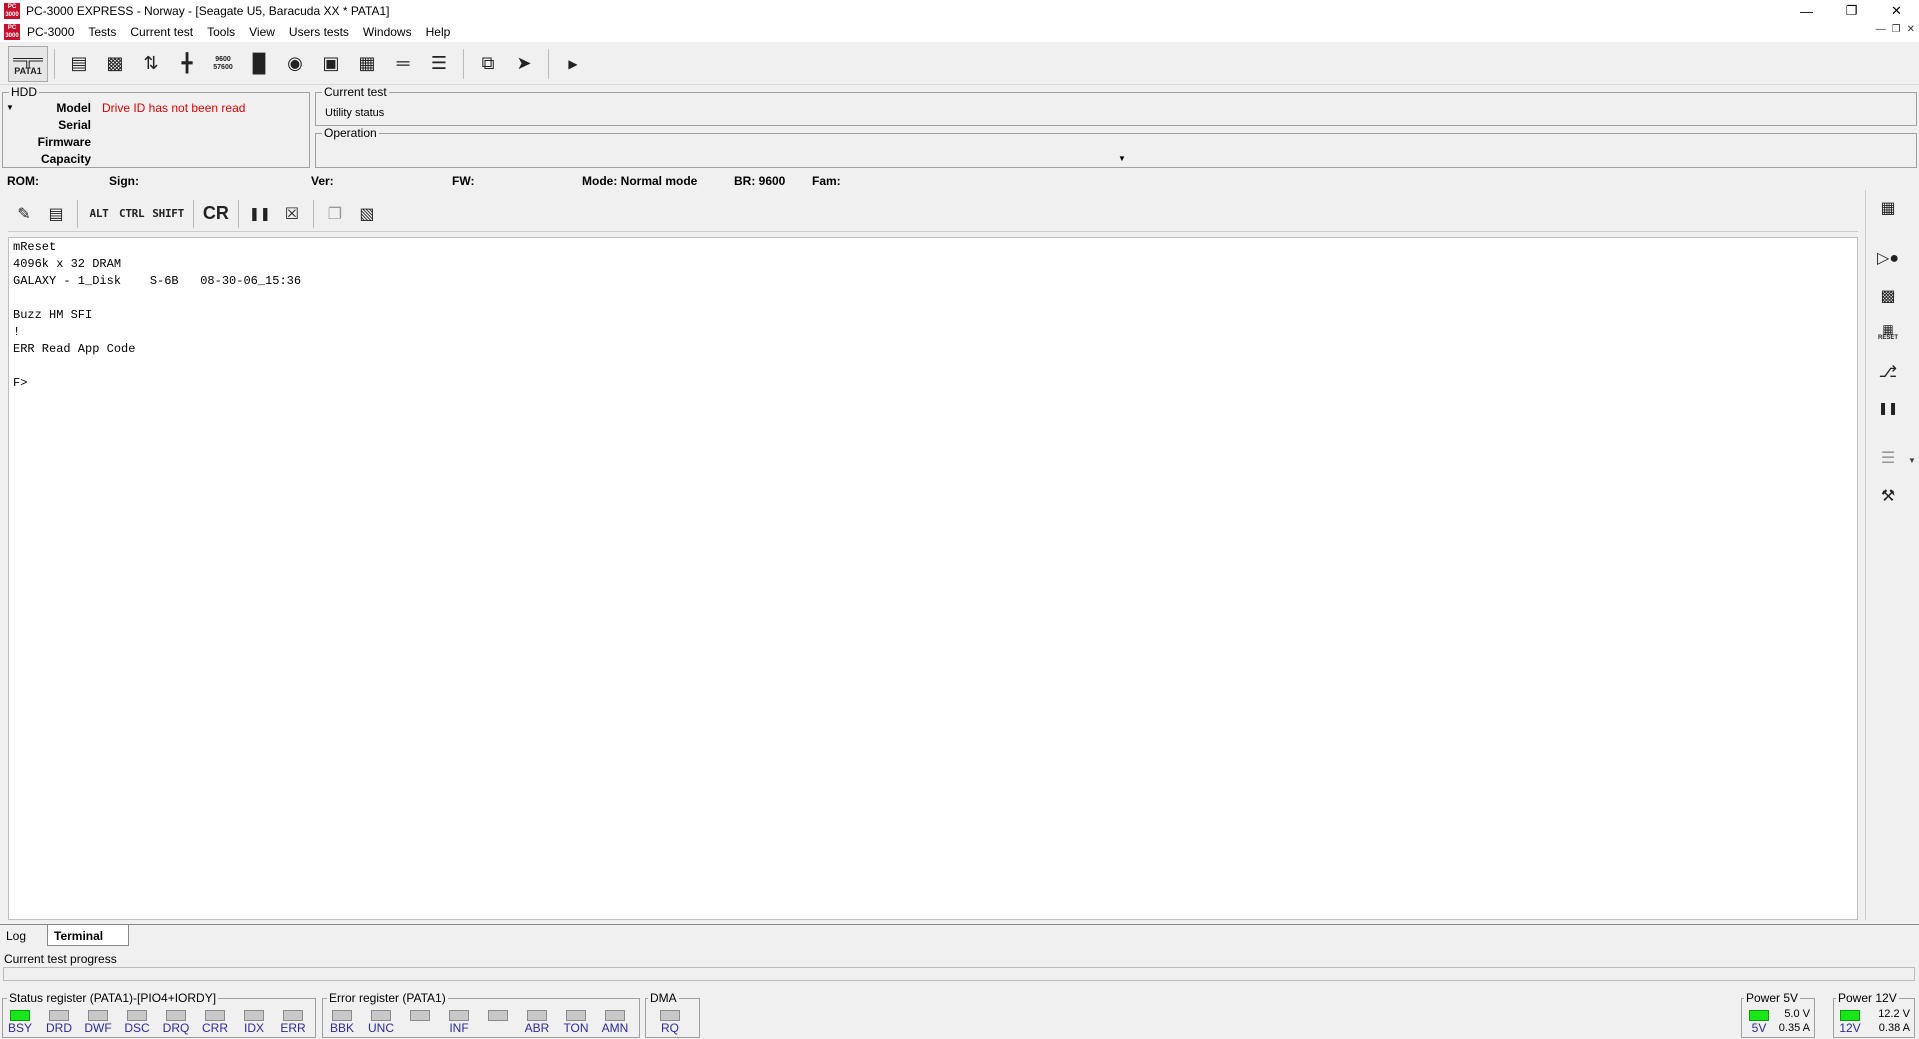  I want to click on sign-info: Sign:, so click(124, 181).